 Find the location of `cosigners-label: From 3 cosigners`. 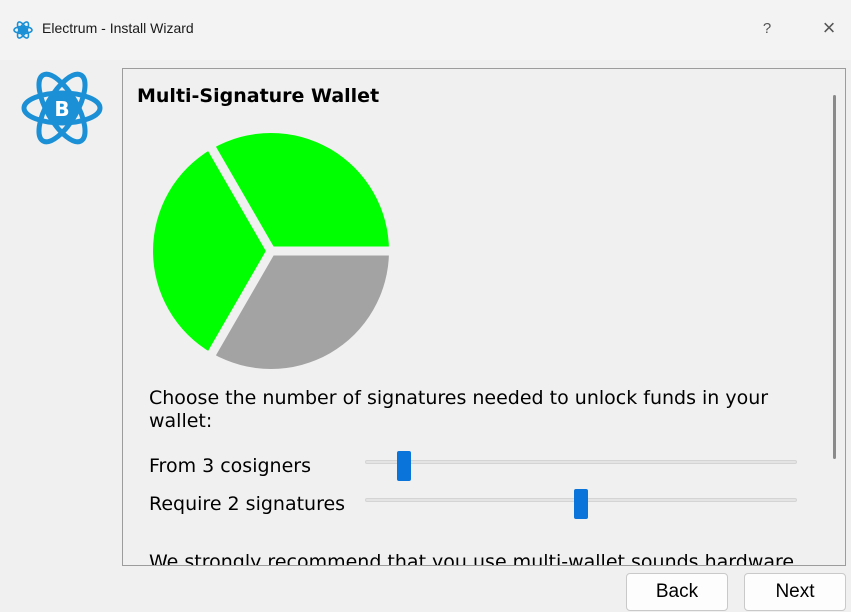

cosigners-label: From 3 cosigners is located at coordinates (230, 466).